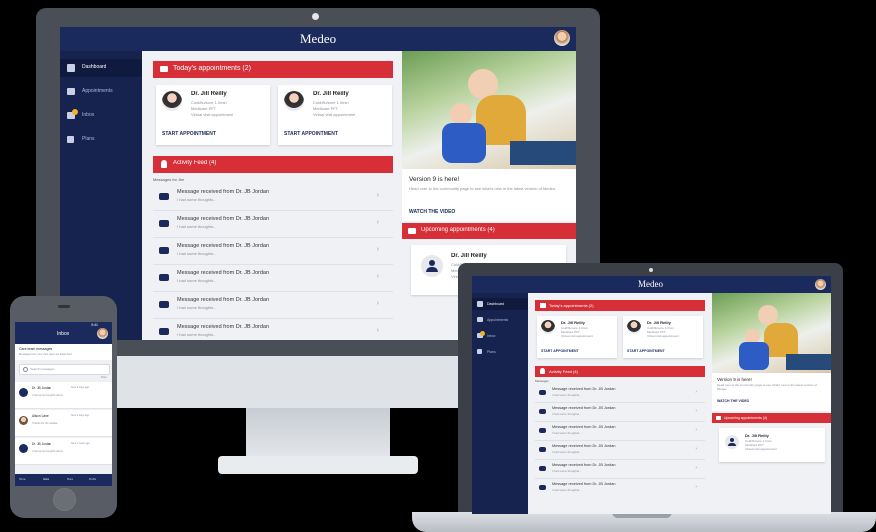 The width and height of the screenshot is (876, 532). What do you see at coordinates (318, 465) in the screenshot?
I see `monitor-base` at bounding box center [318, 465].